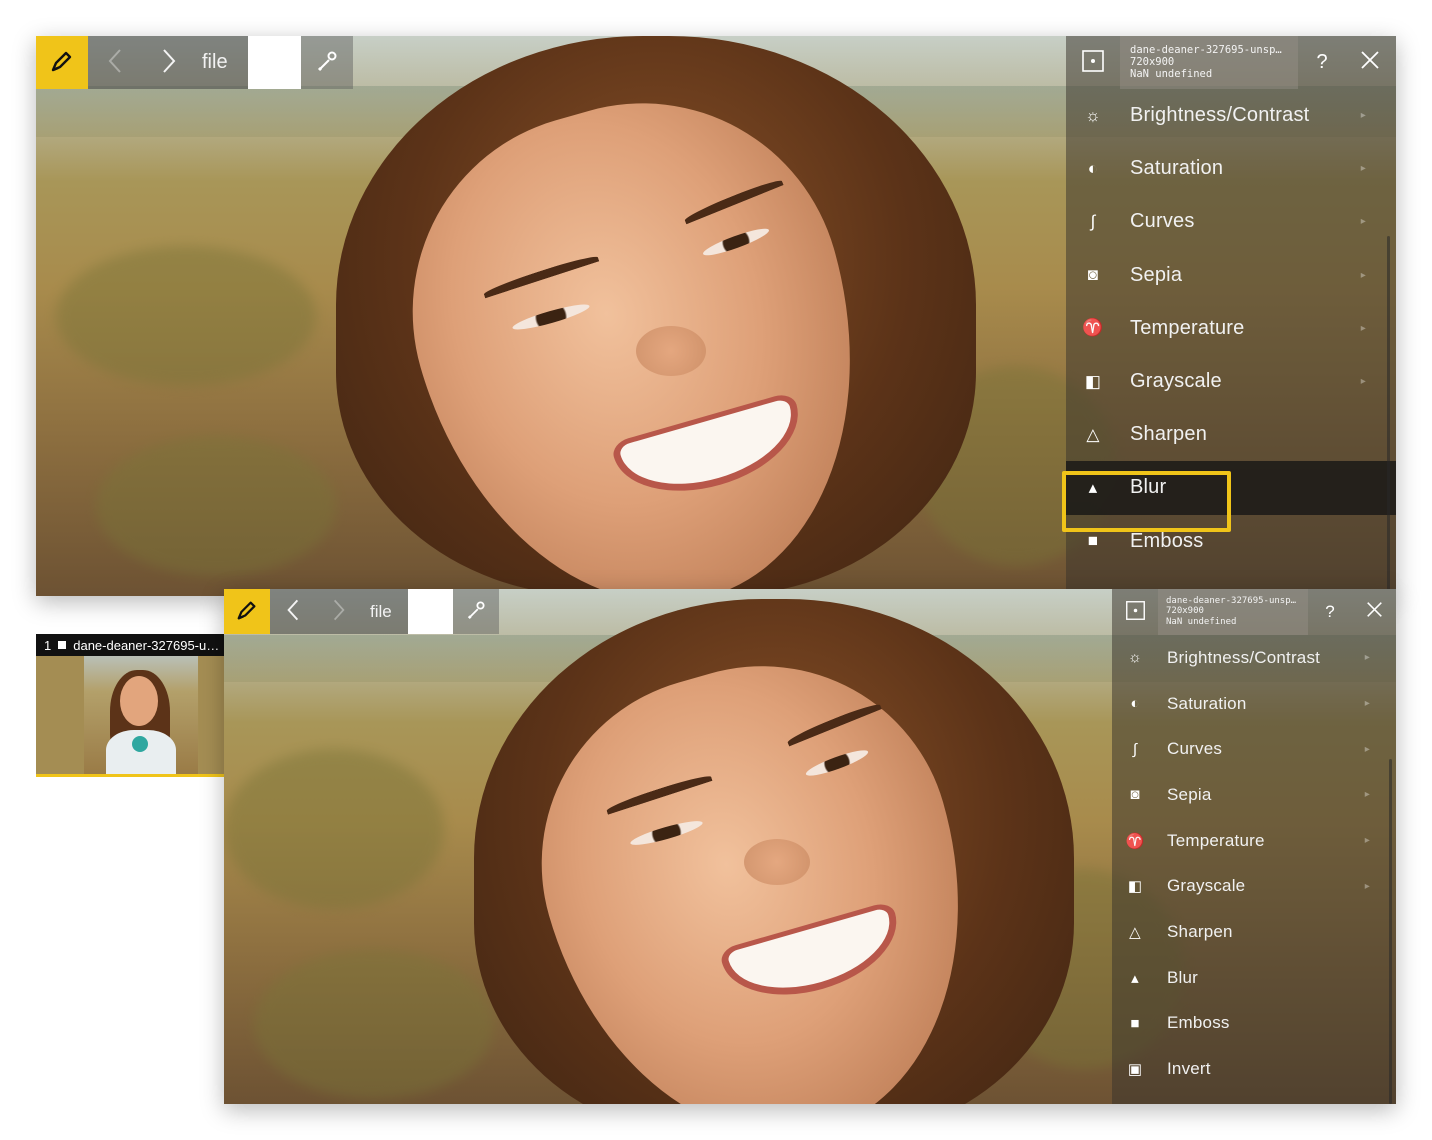  I want to click on menu-item-invert: ▣ Invert, so click(1254, 1069).